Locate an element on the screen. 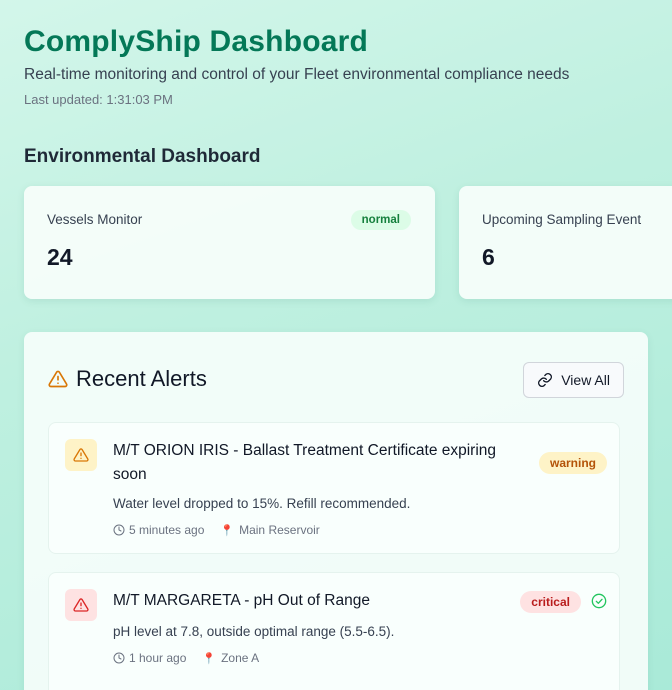 This screenshot has width=672, height=690. alert-location: 📍 Zone A is located at coordinates (230, 658).